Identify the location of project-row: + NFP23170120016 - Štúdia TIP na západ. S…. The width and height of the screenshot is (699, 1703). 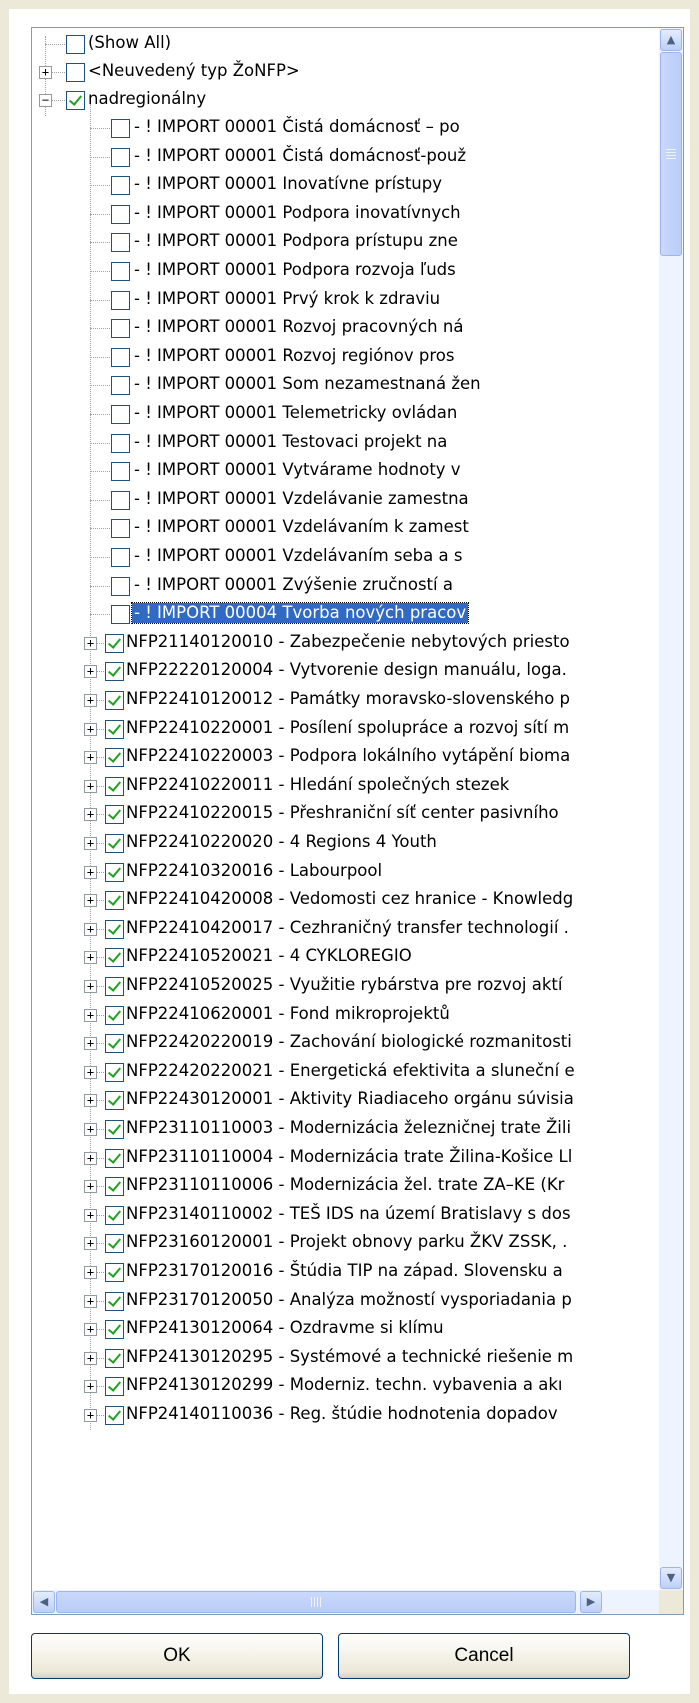
(345, 1271).